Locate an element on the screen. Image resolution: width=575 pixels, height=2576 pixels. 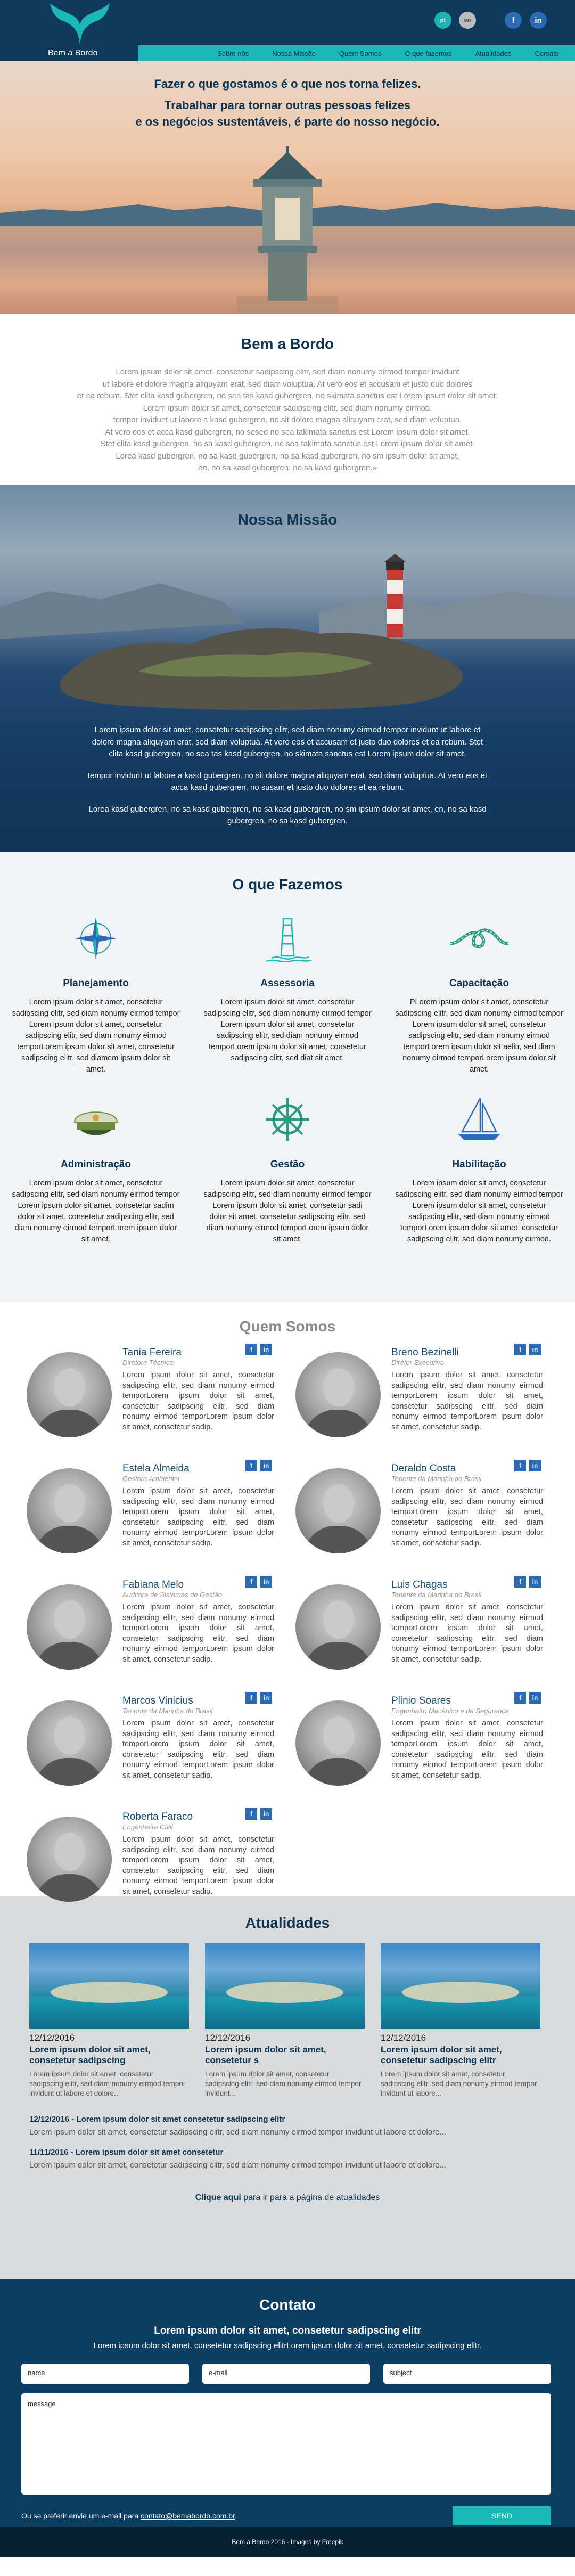
language-pt-button: pt is located at coordinates (443, 20).